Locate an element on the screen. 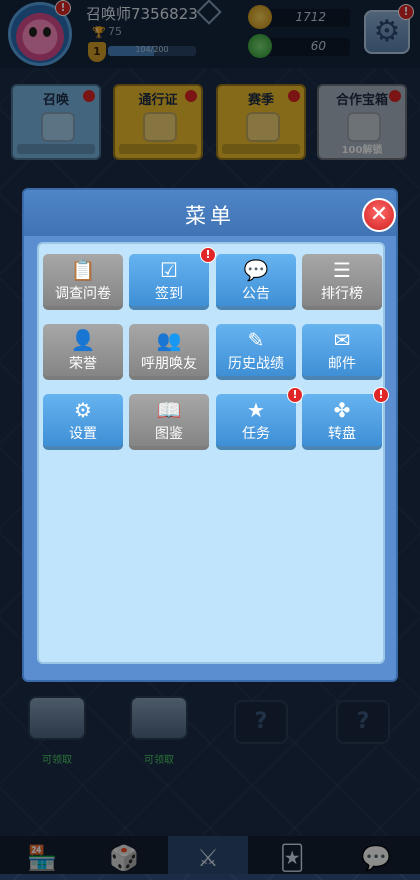 The width and height of the screenshot is (420, 880). menu-item-label: 图鉴 is located at coordinates (169, 434).